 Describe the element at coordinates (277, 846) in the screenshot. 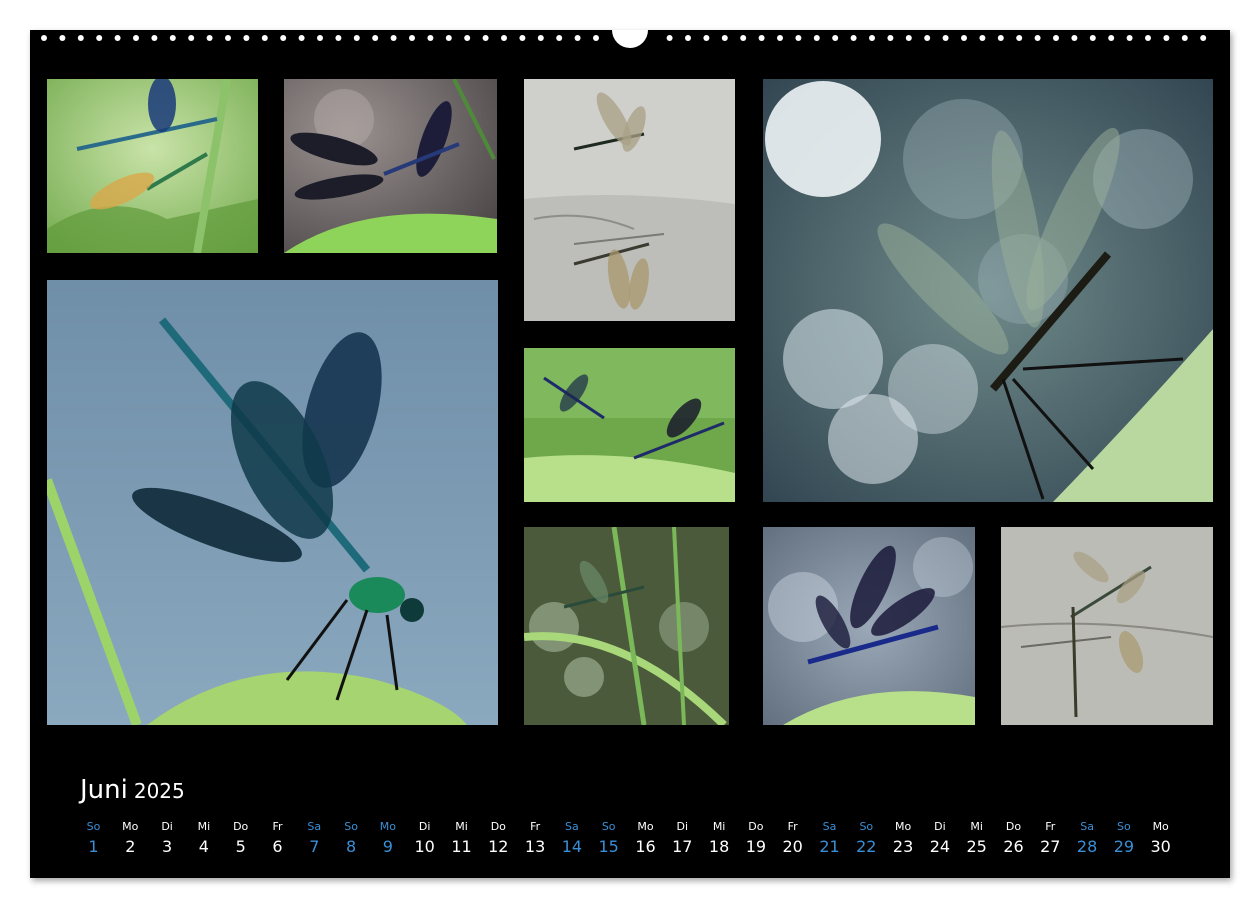

I see `day-number: 6` at that location.